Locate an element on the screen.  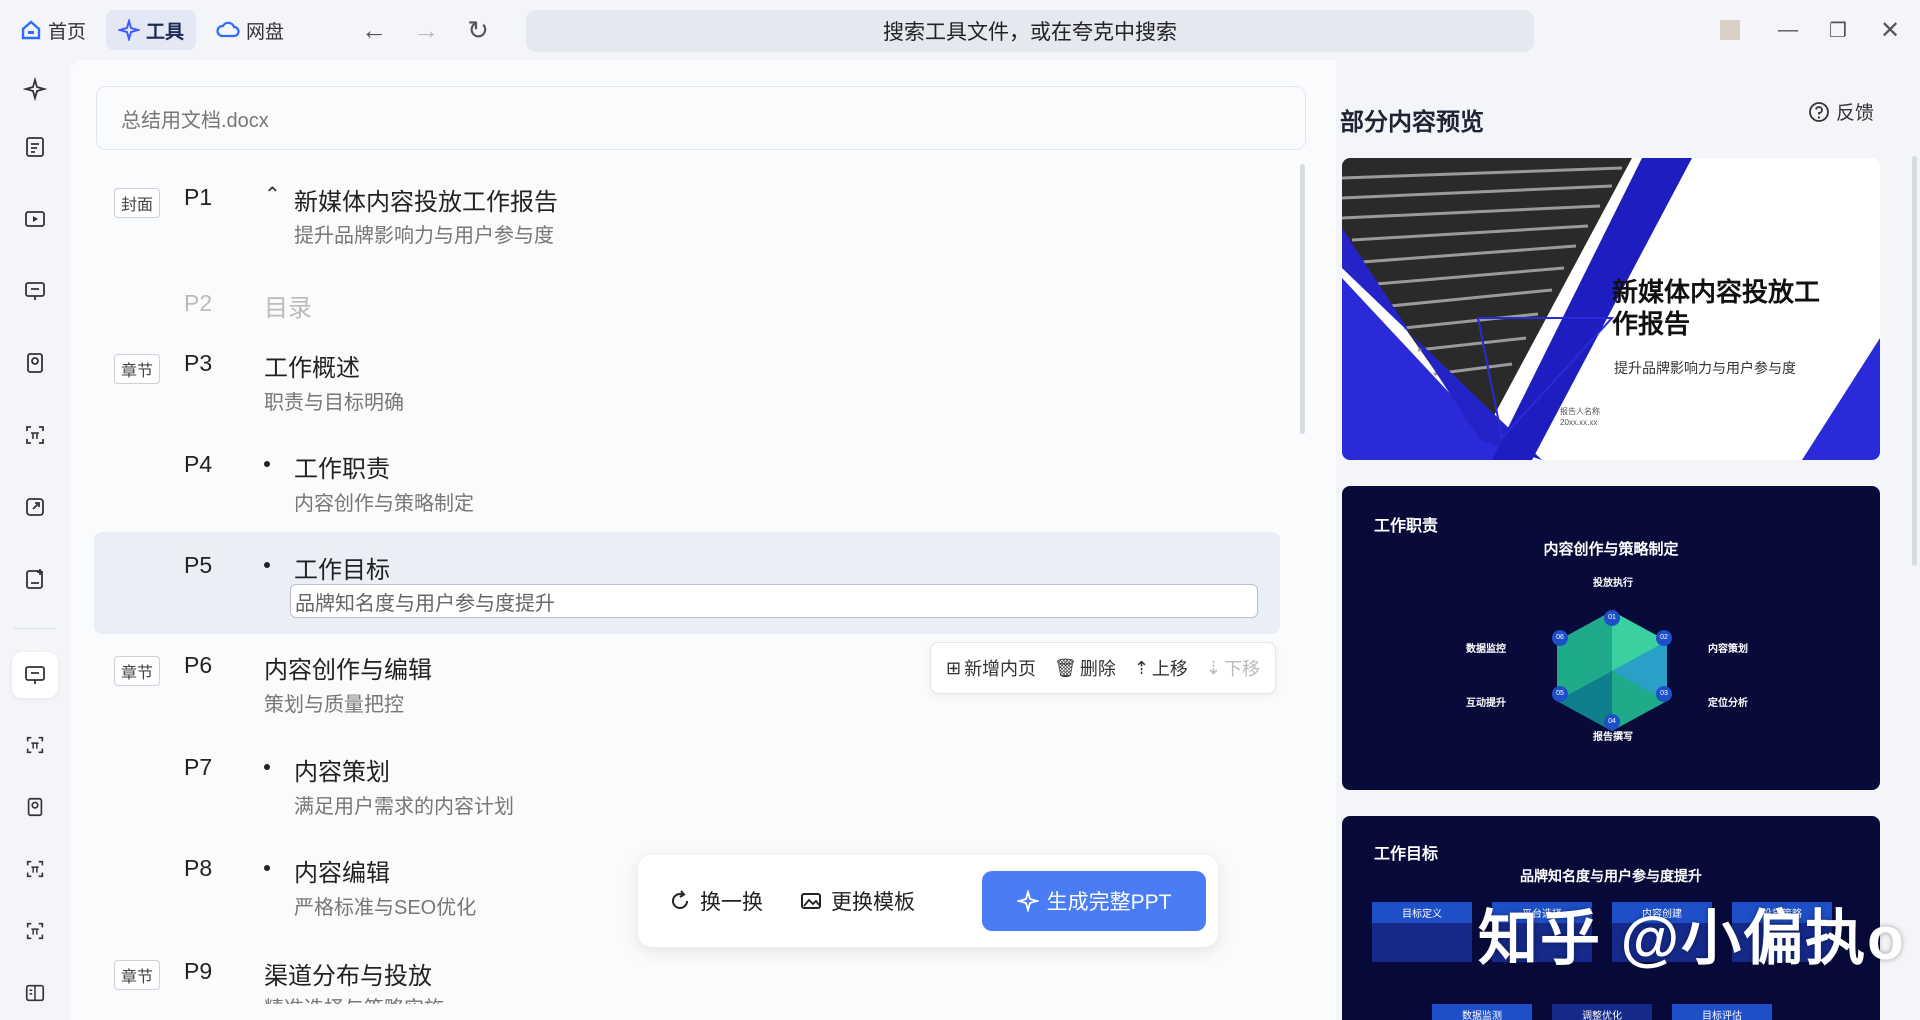
swap-button: 换一换 is located at coordinates (715, 901).